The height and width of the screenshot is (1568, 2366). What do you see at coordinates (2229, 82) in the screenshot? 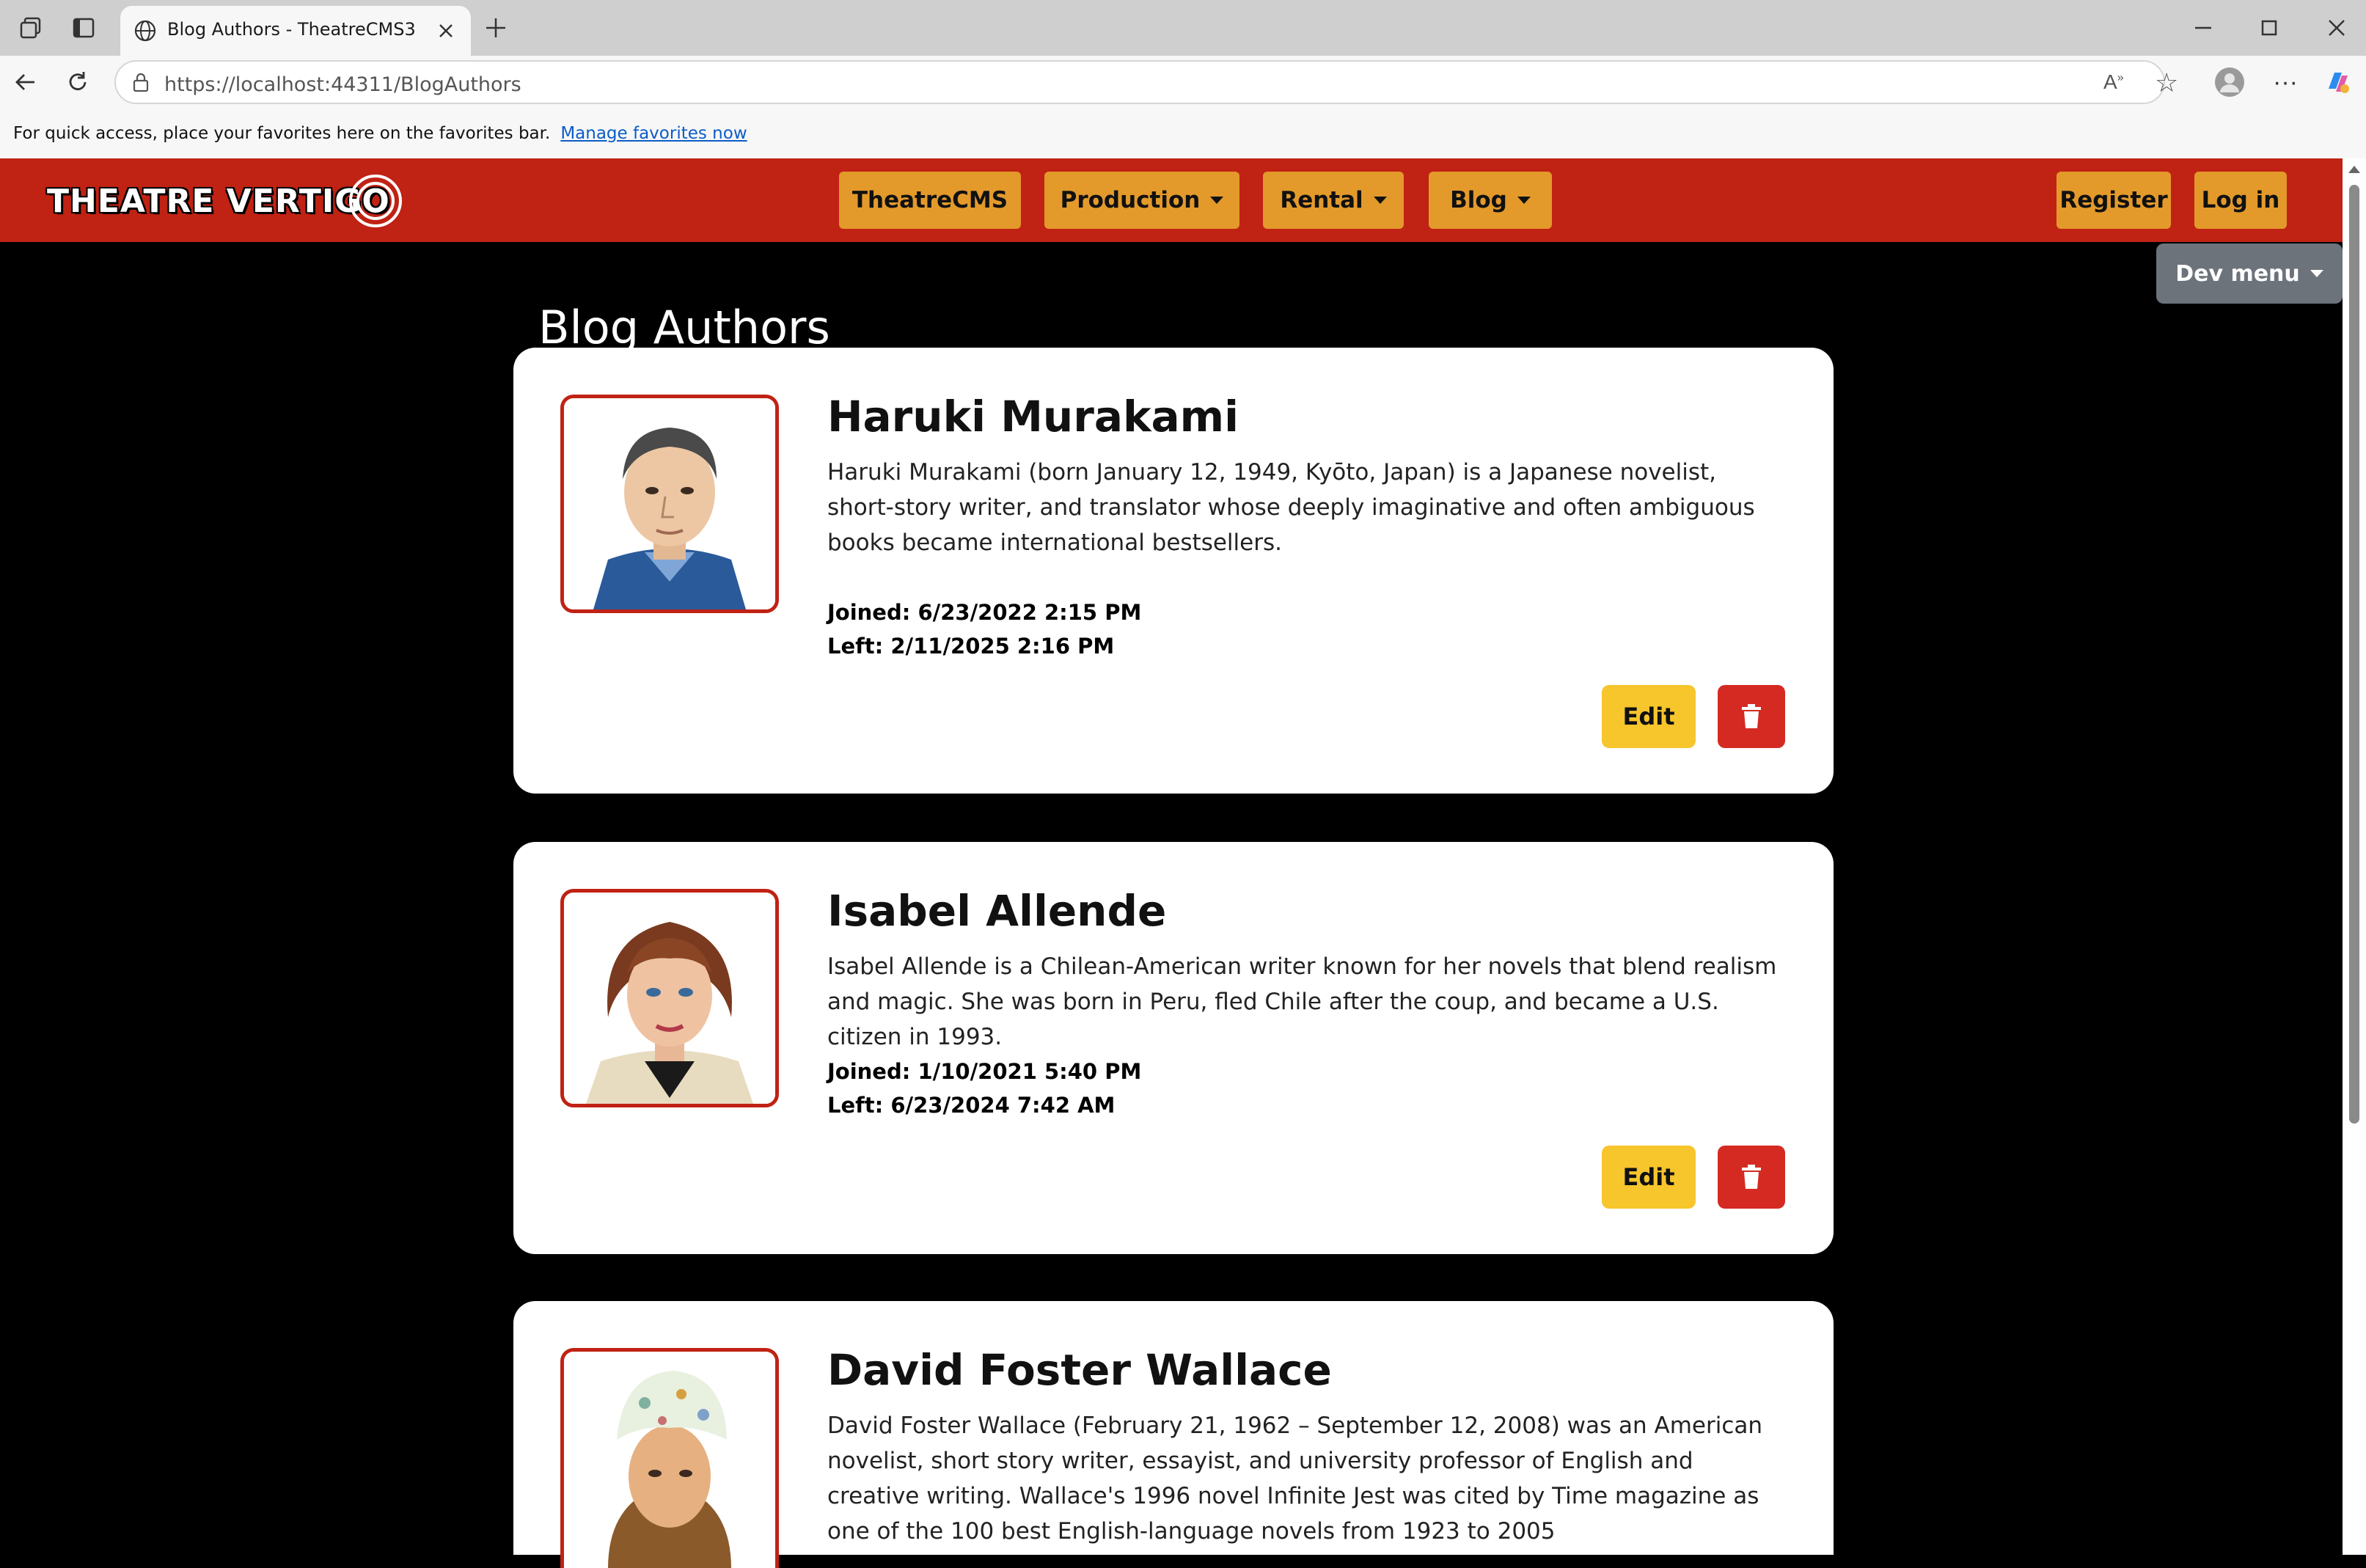
I see `profile-avatar-icon` at bounding box center [2229, 82].